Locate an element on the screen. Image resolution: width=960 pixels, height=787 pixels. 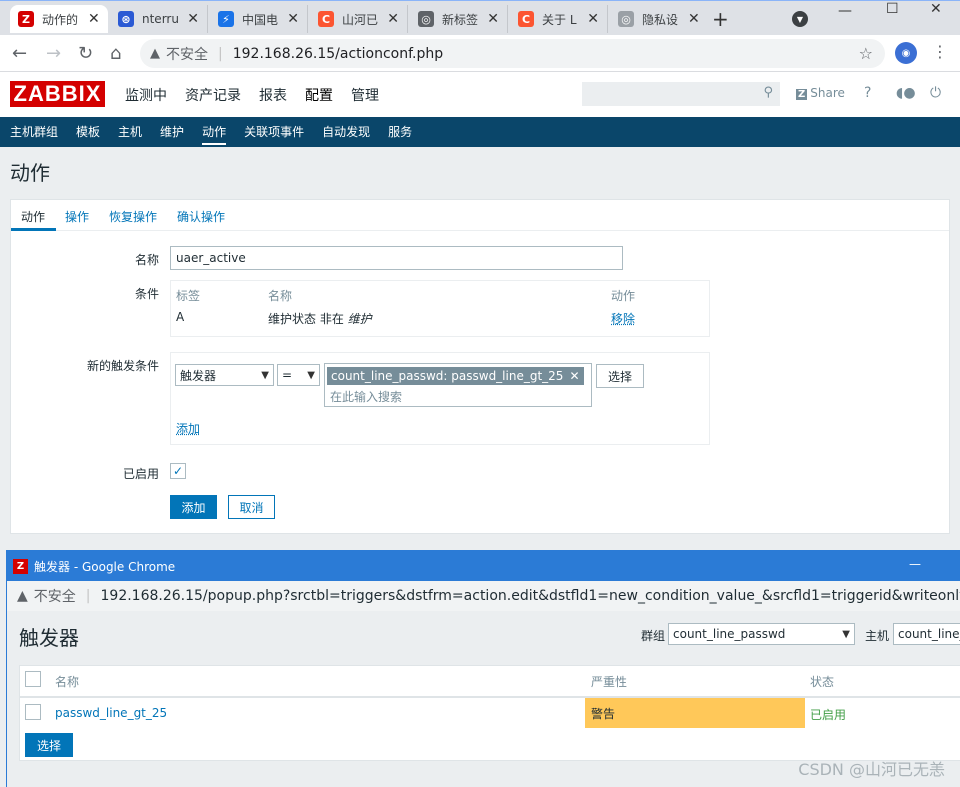
selected-trigger-chip: count_line_passwd: passwd_line_gt_25 ✕ is located at coordinates (455, 376).